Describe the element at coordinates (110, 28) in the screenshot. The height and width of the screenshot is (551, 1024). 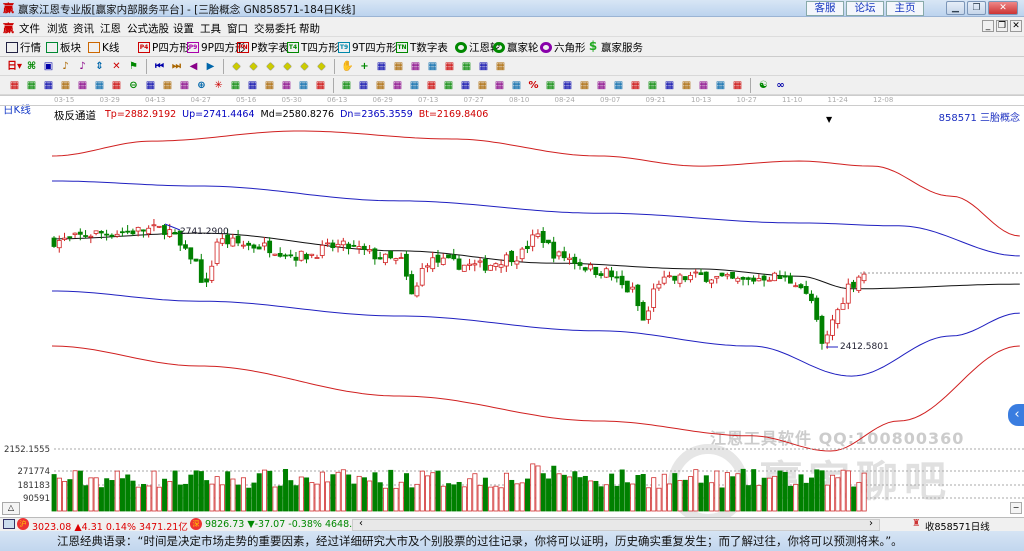
I see `menu-gann: 江恩` at that location.